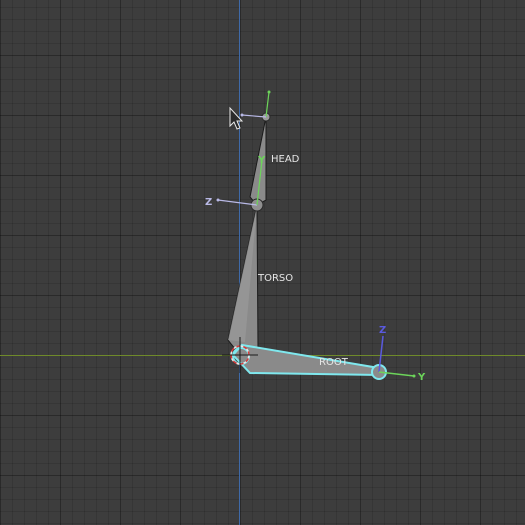 This screenshot has width=525, height=525. Describe the element at coordinates (236, 118) in the screenshot. I see `mouse-pointer-icon` at that location.